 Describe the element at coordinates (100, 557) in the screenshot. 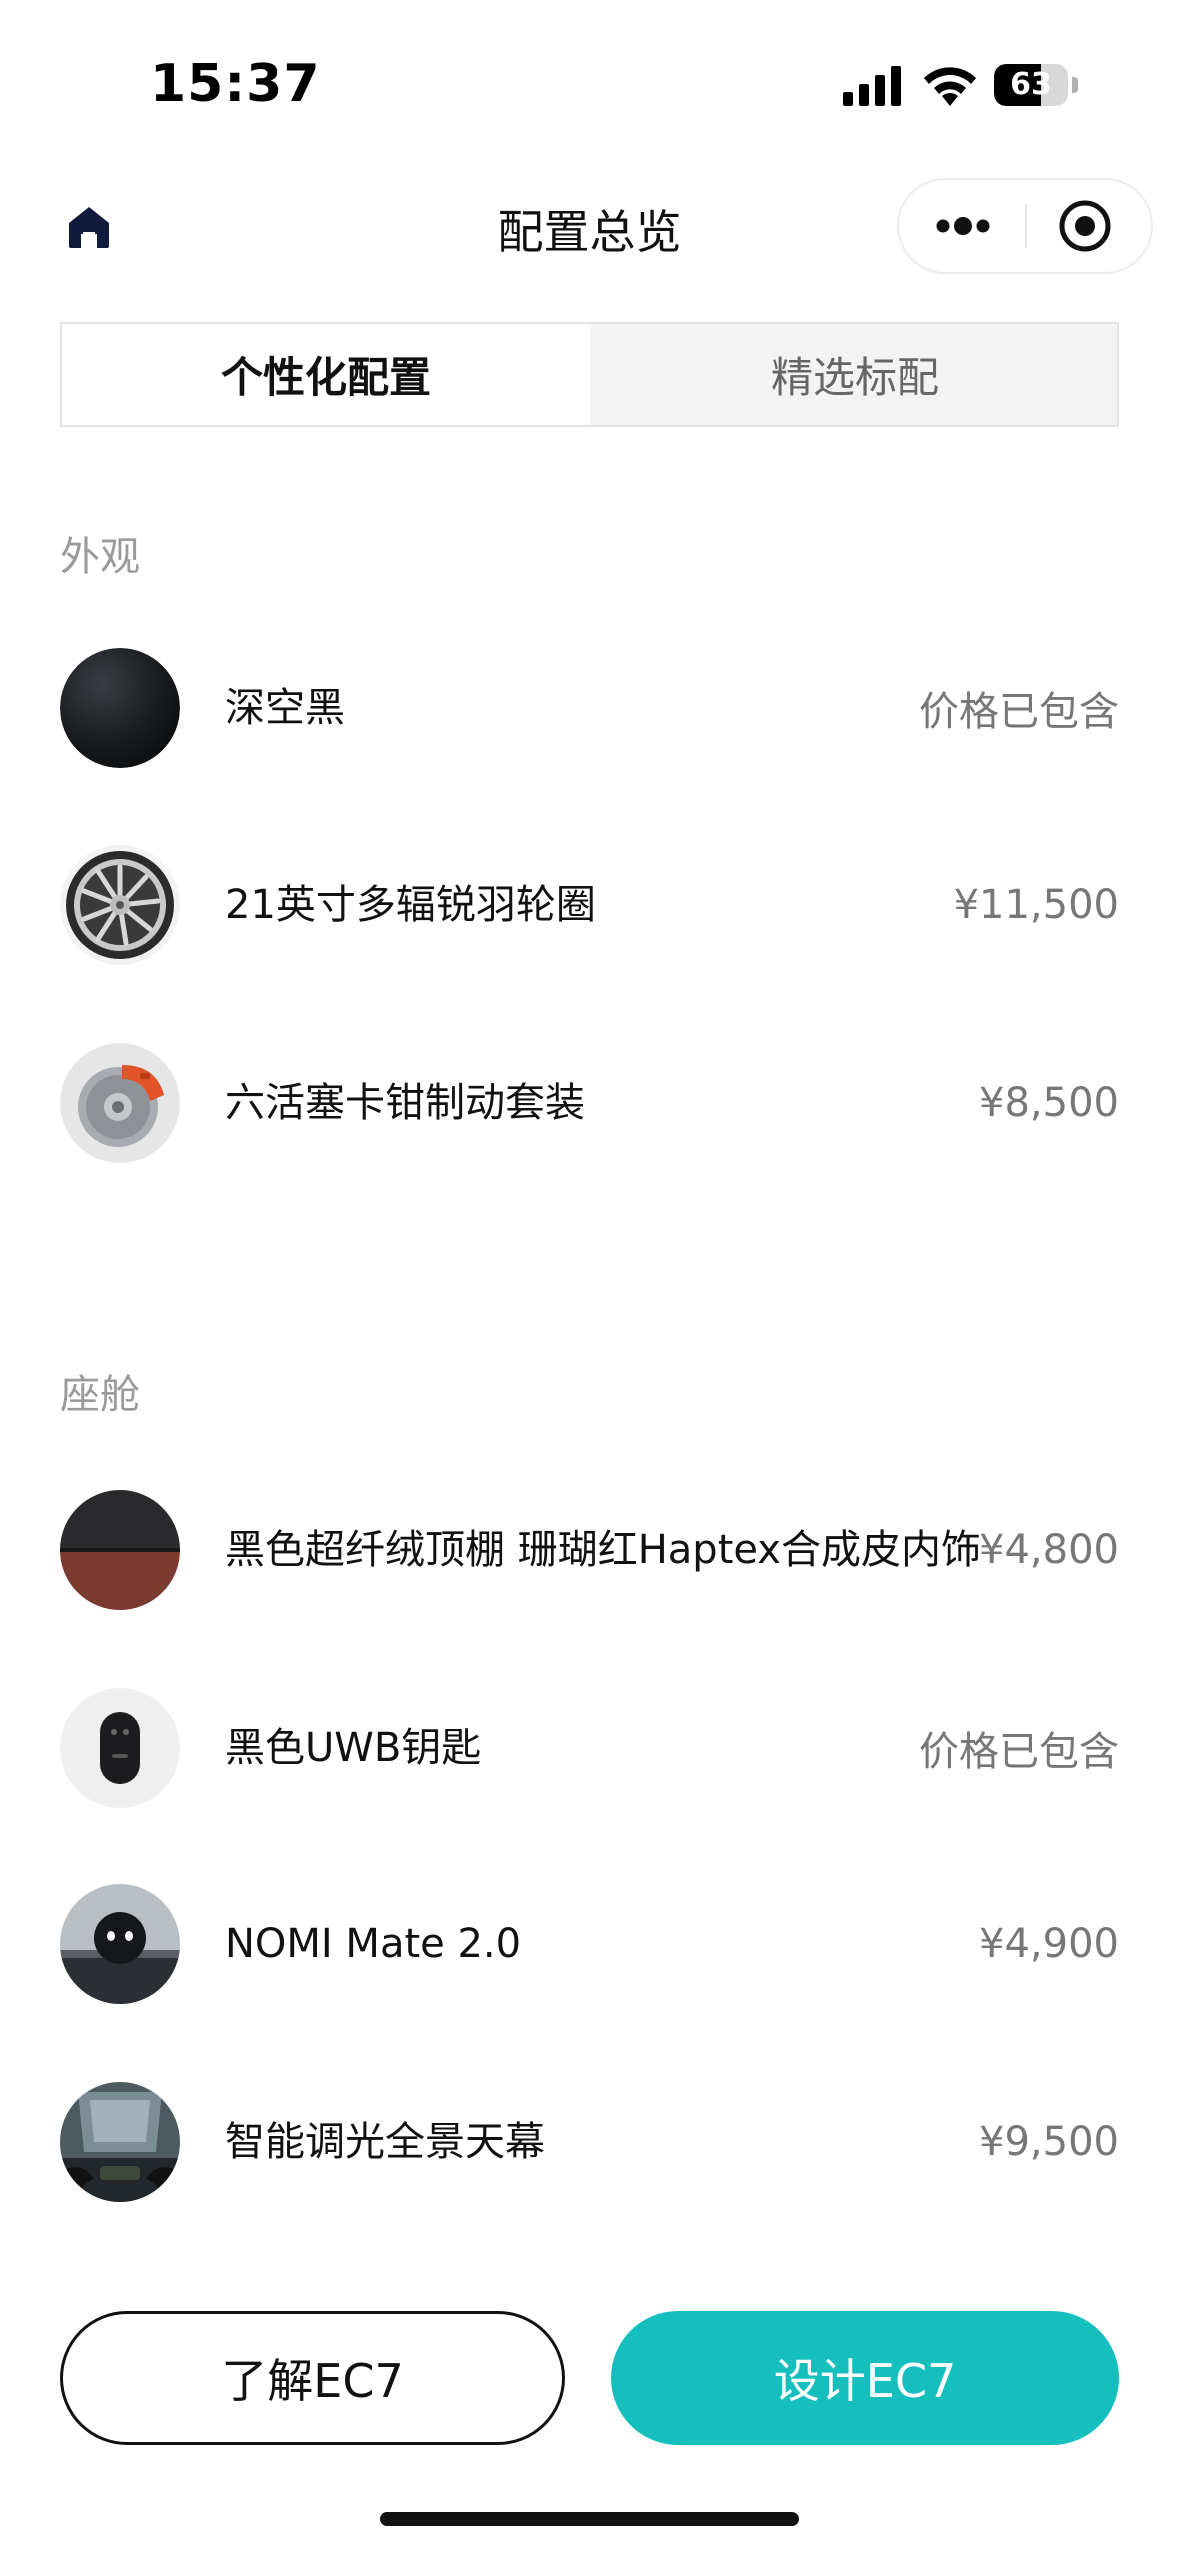

I see `section-exterior-label: 外观` at that location.